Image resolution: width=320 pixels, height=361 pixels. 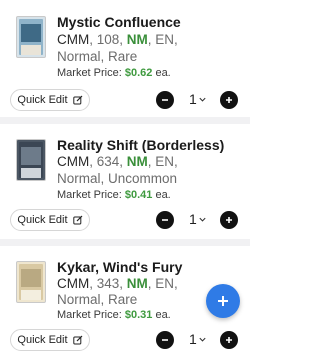 What do you see at coordinates (140, 145) in the screenshot?
I see `card-name: Reality Shift (Borderless)` at bounding box center [140, 145].